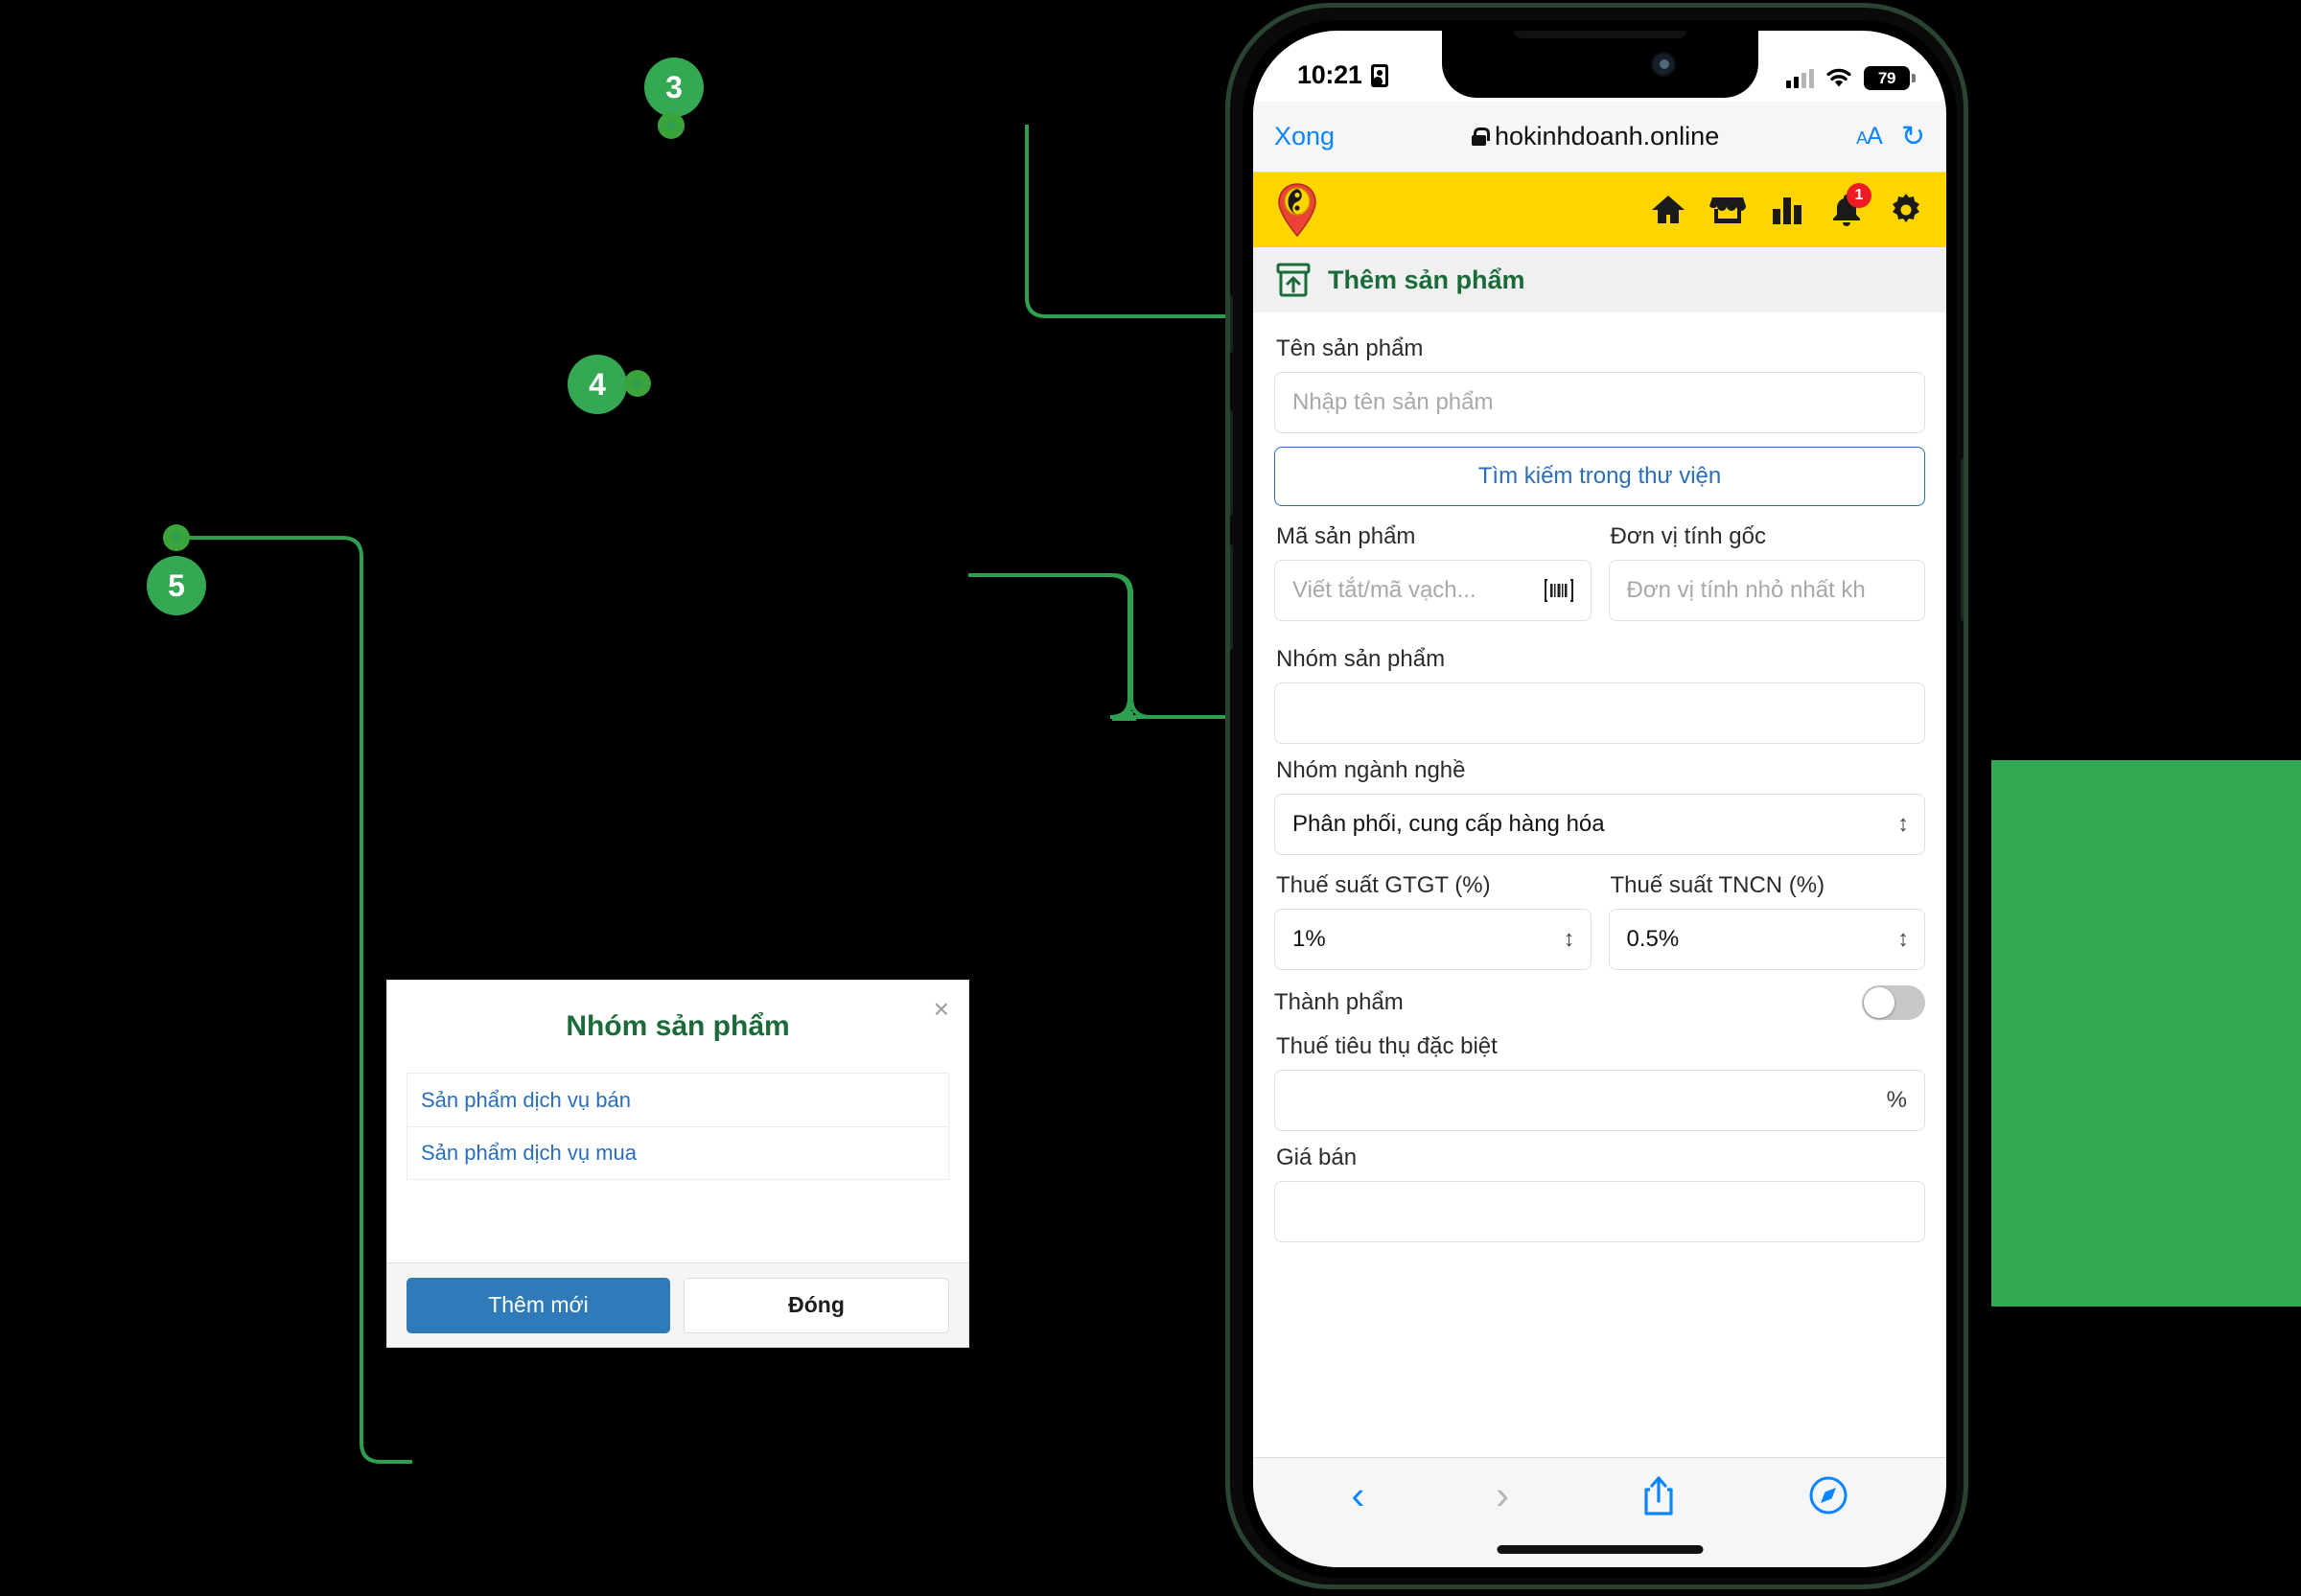 The width and height of the screenshot is (2301, 1596). I want to click on gear-icon, so click(1906, 210).